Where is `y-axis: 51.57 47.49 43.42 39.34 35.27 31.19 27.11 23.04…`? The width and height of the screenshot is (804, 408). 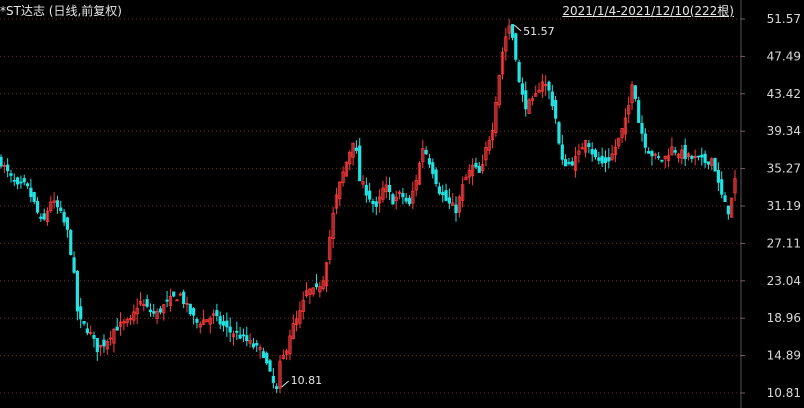 y-axis: 51.57 47.49 43.42 39.34 35.27 31.19 27.11 23.04… is located at coordinates (770, 204).